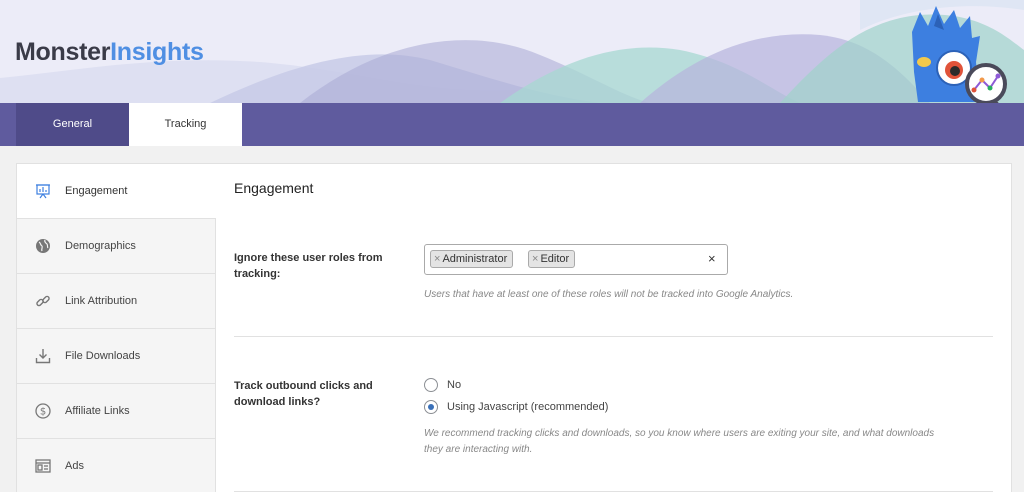  What do you see at coordinates (959, 54) in the screenshot?
I see `monster-mascot-icon` at bounding box center [959, 54].